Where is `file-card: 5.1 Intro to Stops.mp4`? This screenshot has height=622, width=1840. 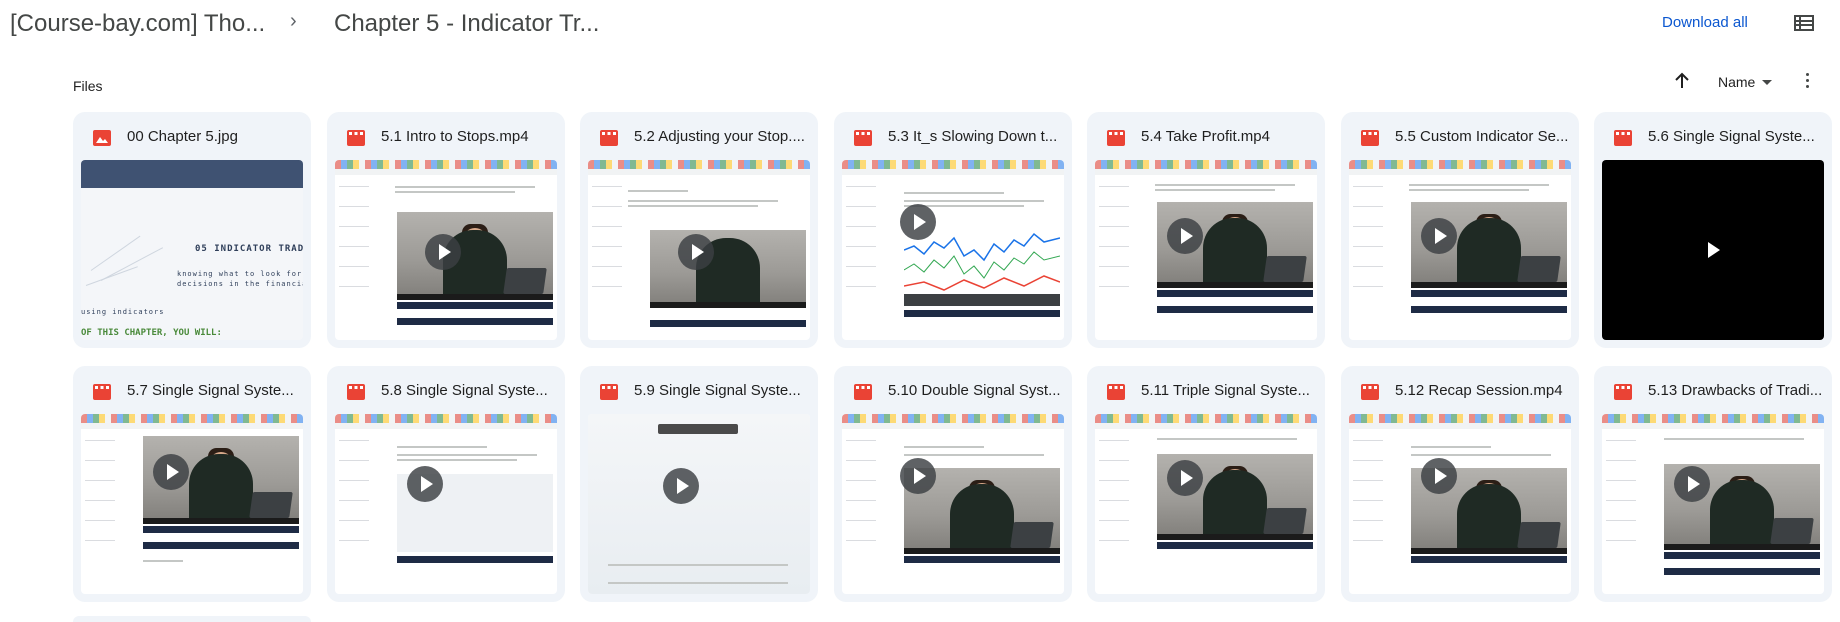 file-card: 5.1 Intro to Stops.mp4 is located at coordinates (446, 230).